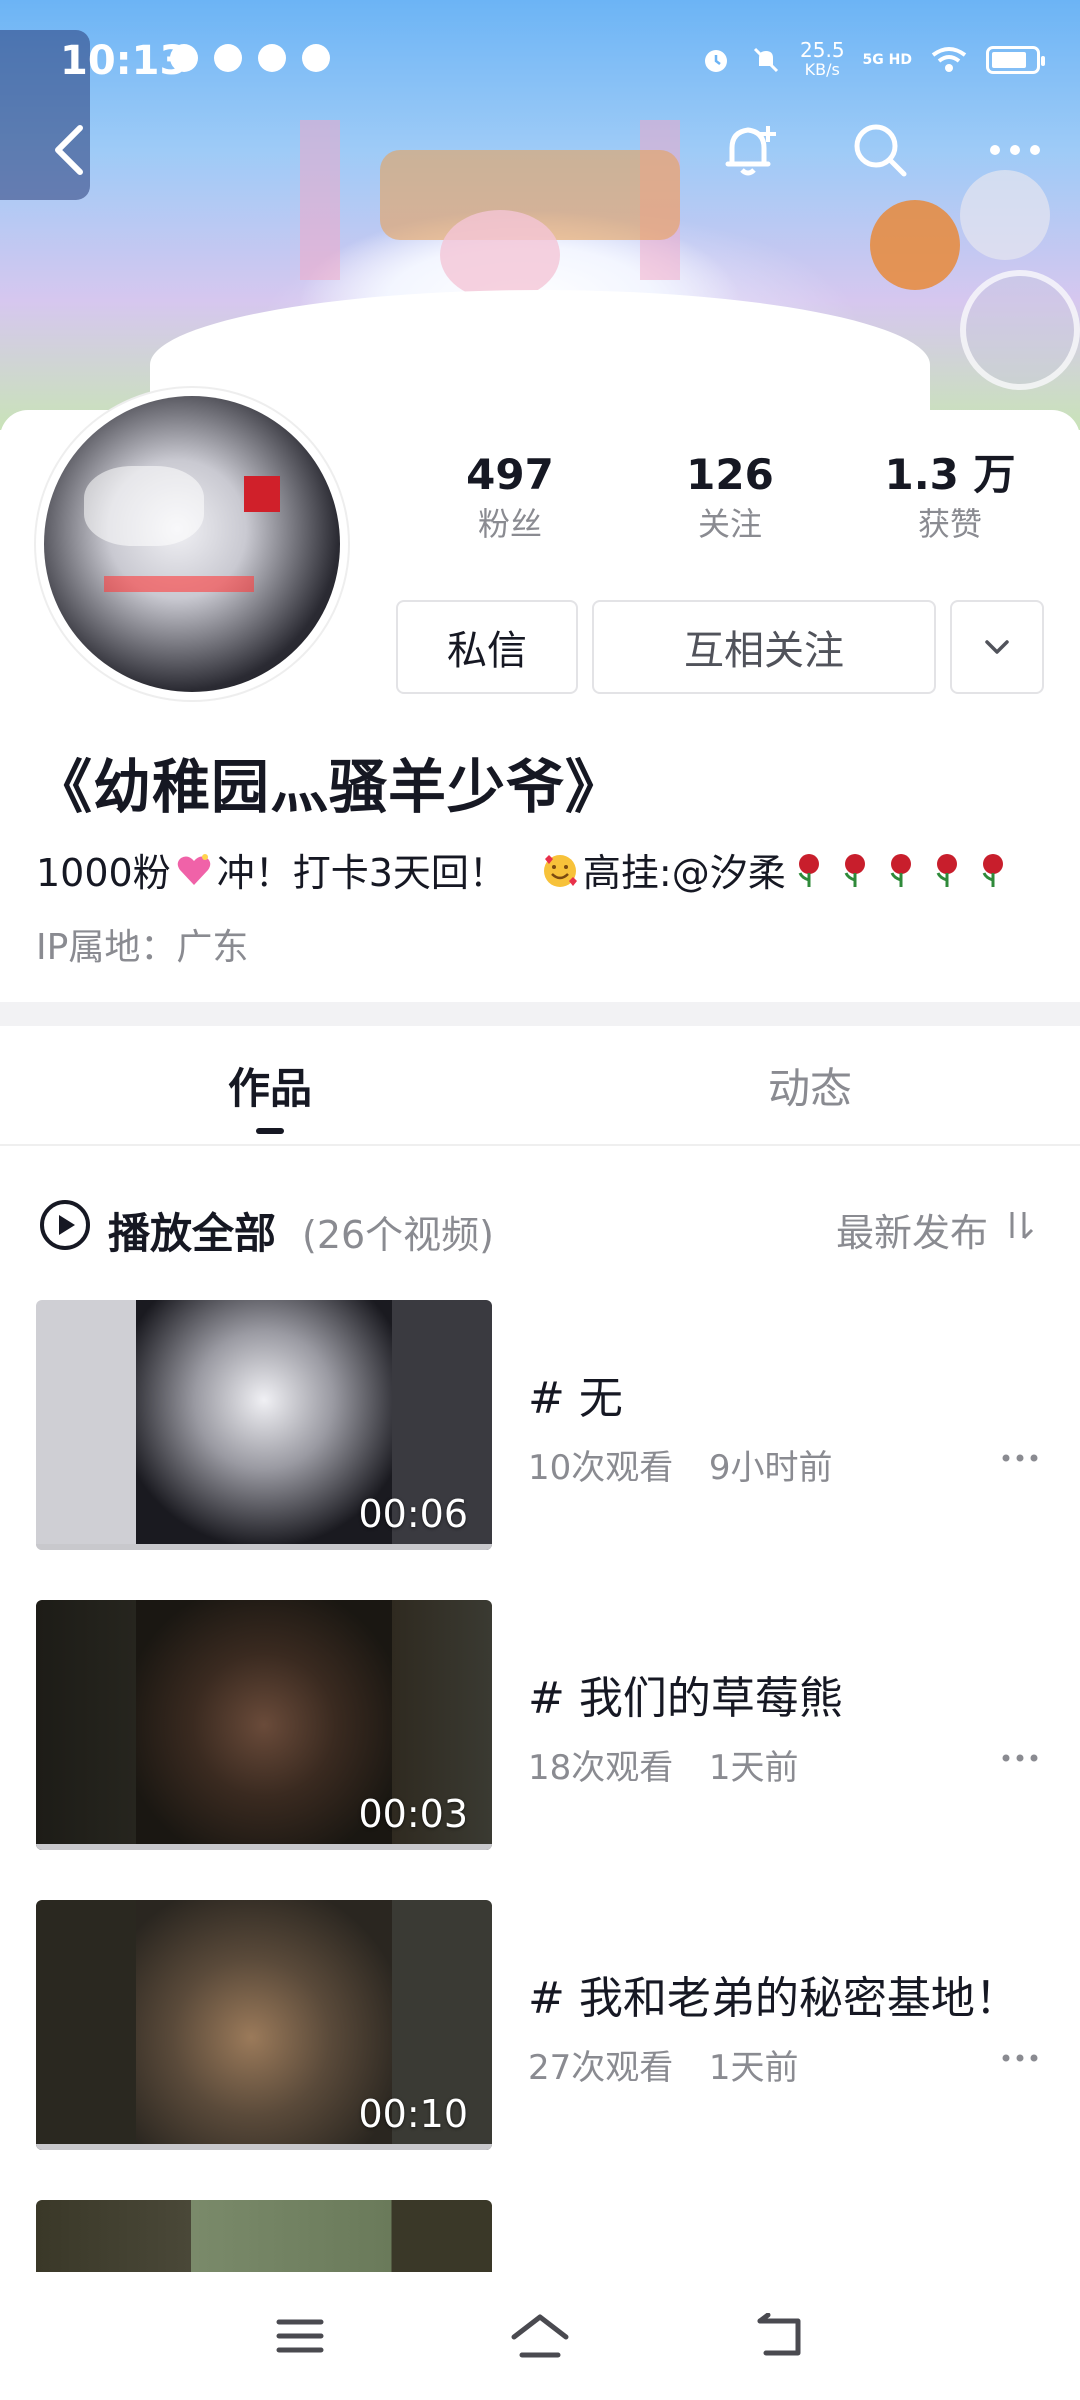  What do you see at coordinates (887, 60) in the screenshot?
I see `network-type: 5G HD` at bounding box center [887, 60].